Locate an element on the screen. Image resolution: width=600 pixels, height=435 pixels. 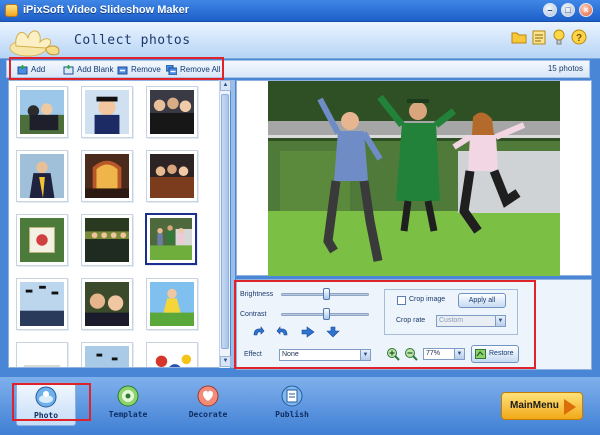
scroll-thumb is located at coordinates (225, 221).